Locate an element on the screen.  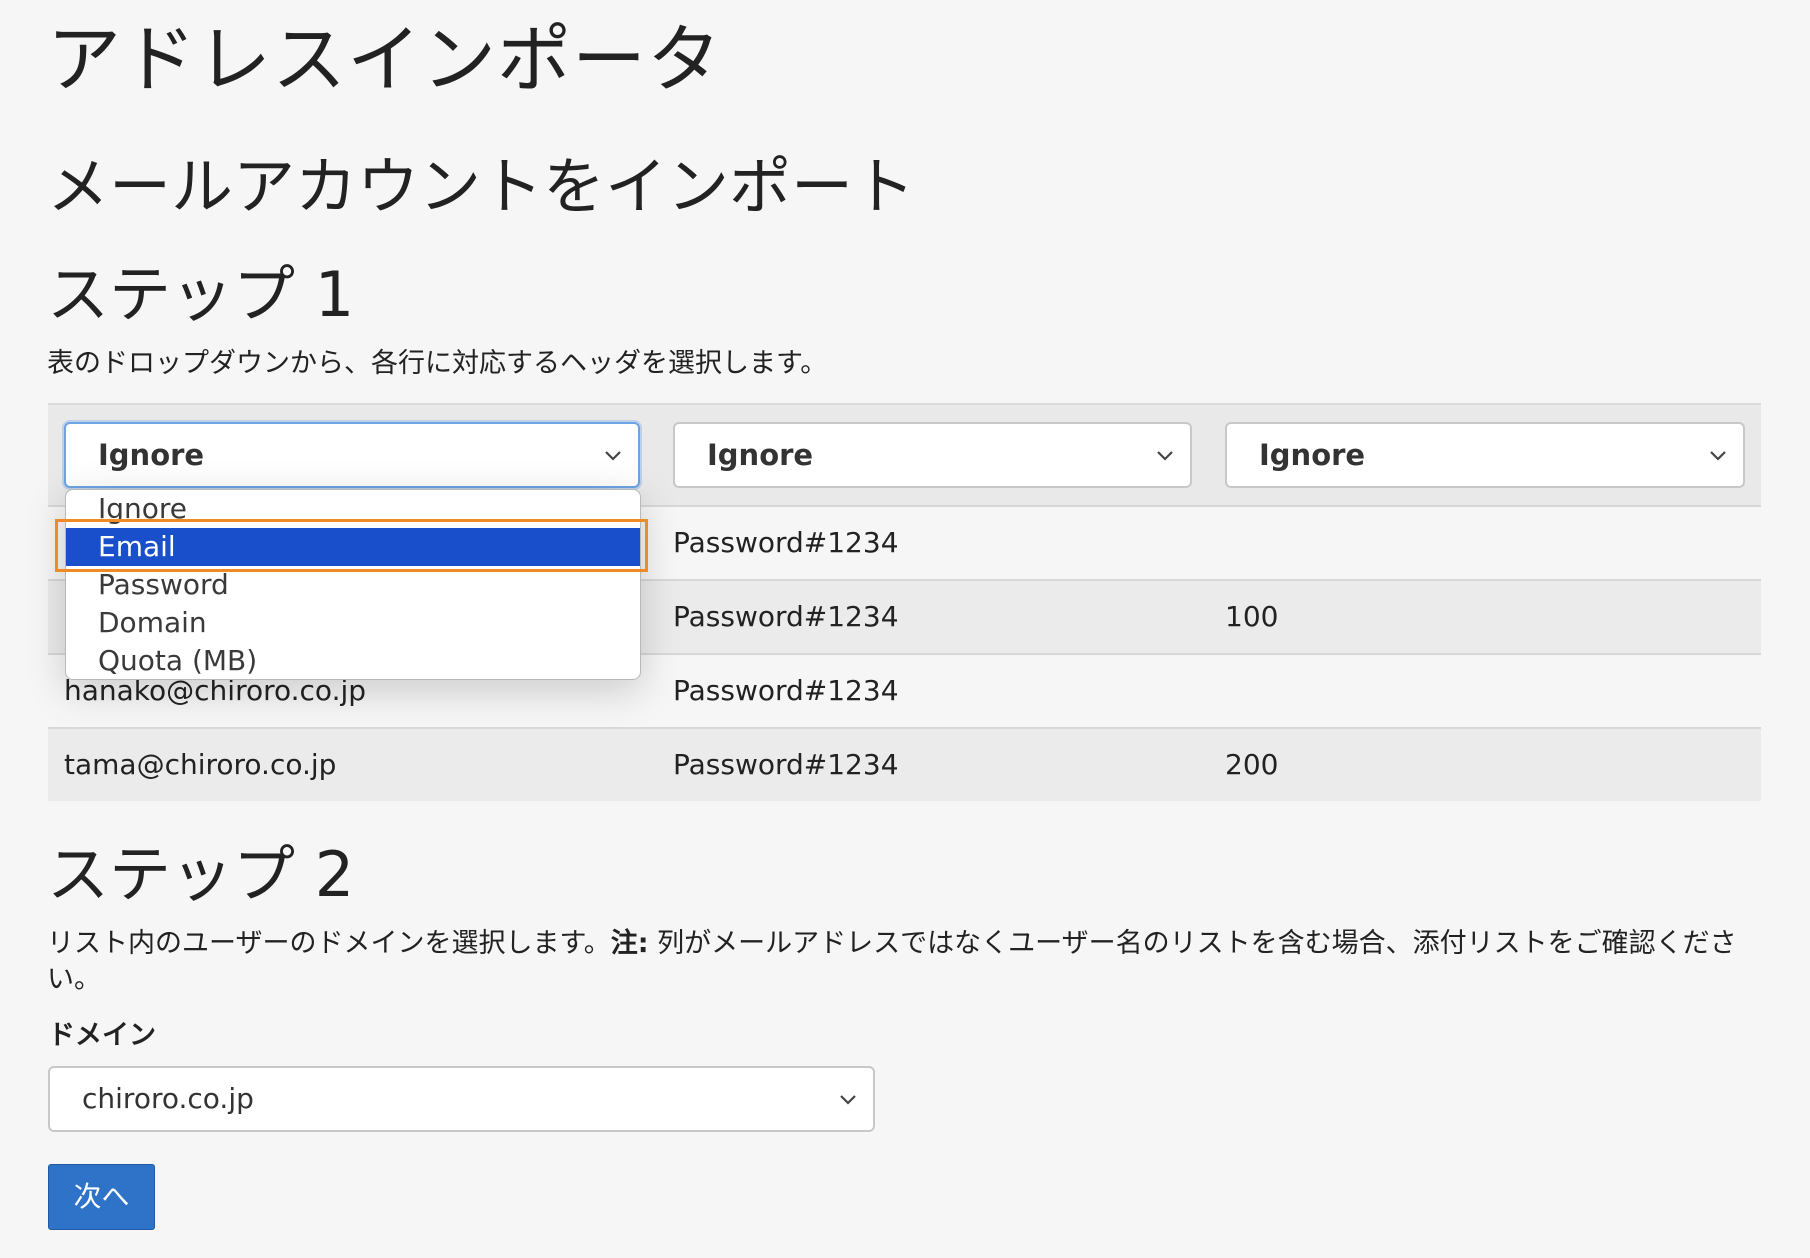
column-1-dropdown-list: Ignore Email Password Domain Quota (MB) is located at coordinates (353, 584).